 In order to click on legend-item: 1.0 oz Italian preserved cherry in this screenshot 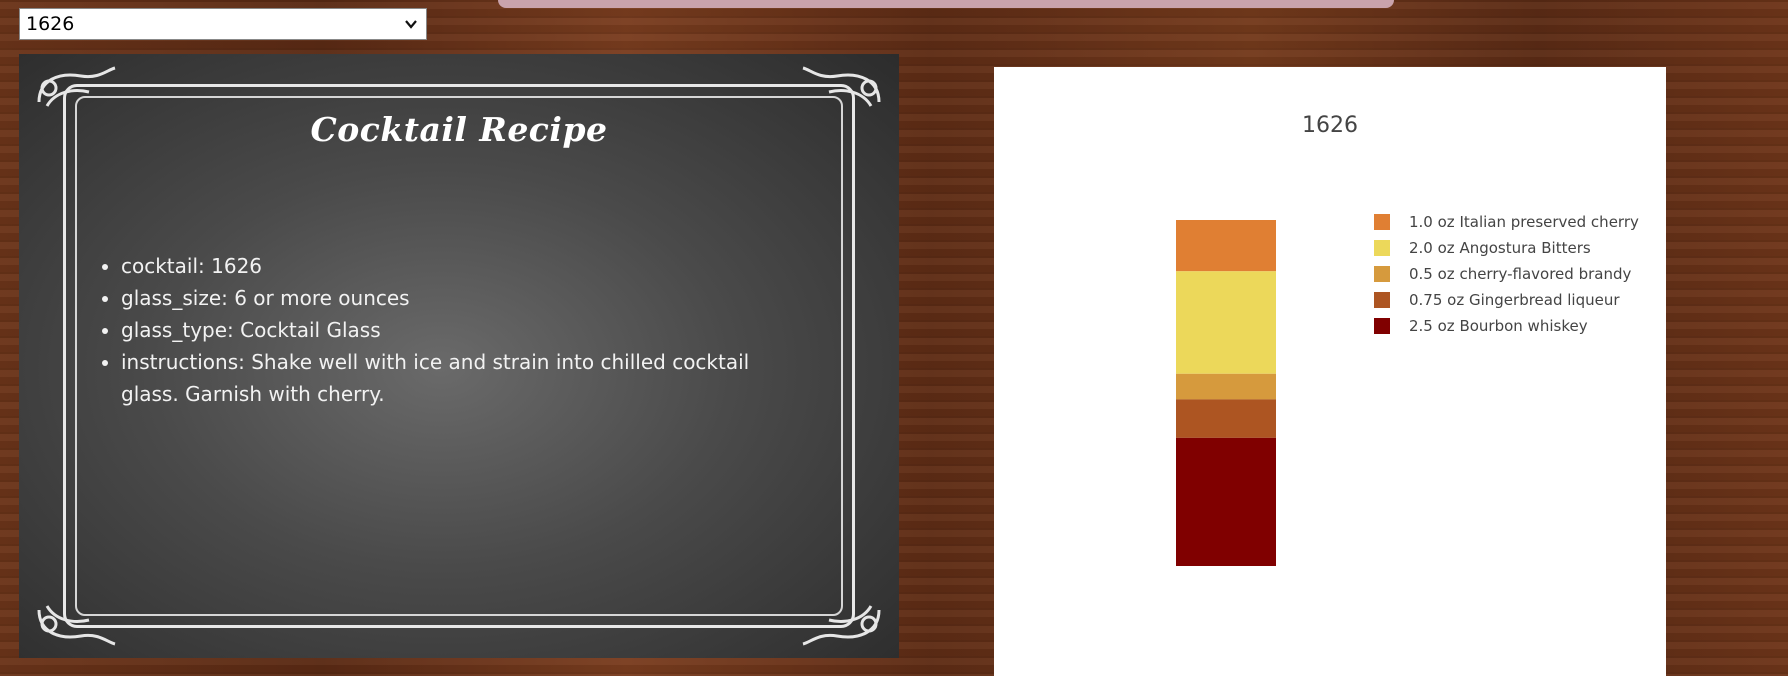, I will do `click(1506, 222)`.